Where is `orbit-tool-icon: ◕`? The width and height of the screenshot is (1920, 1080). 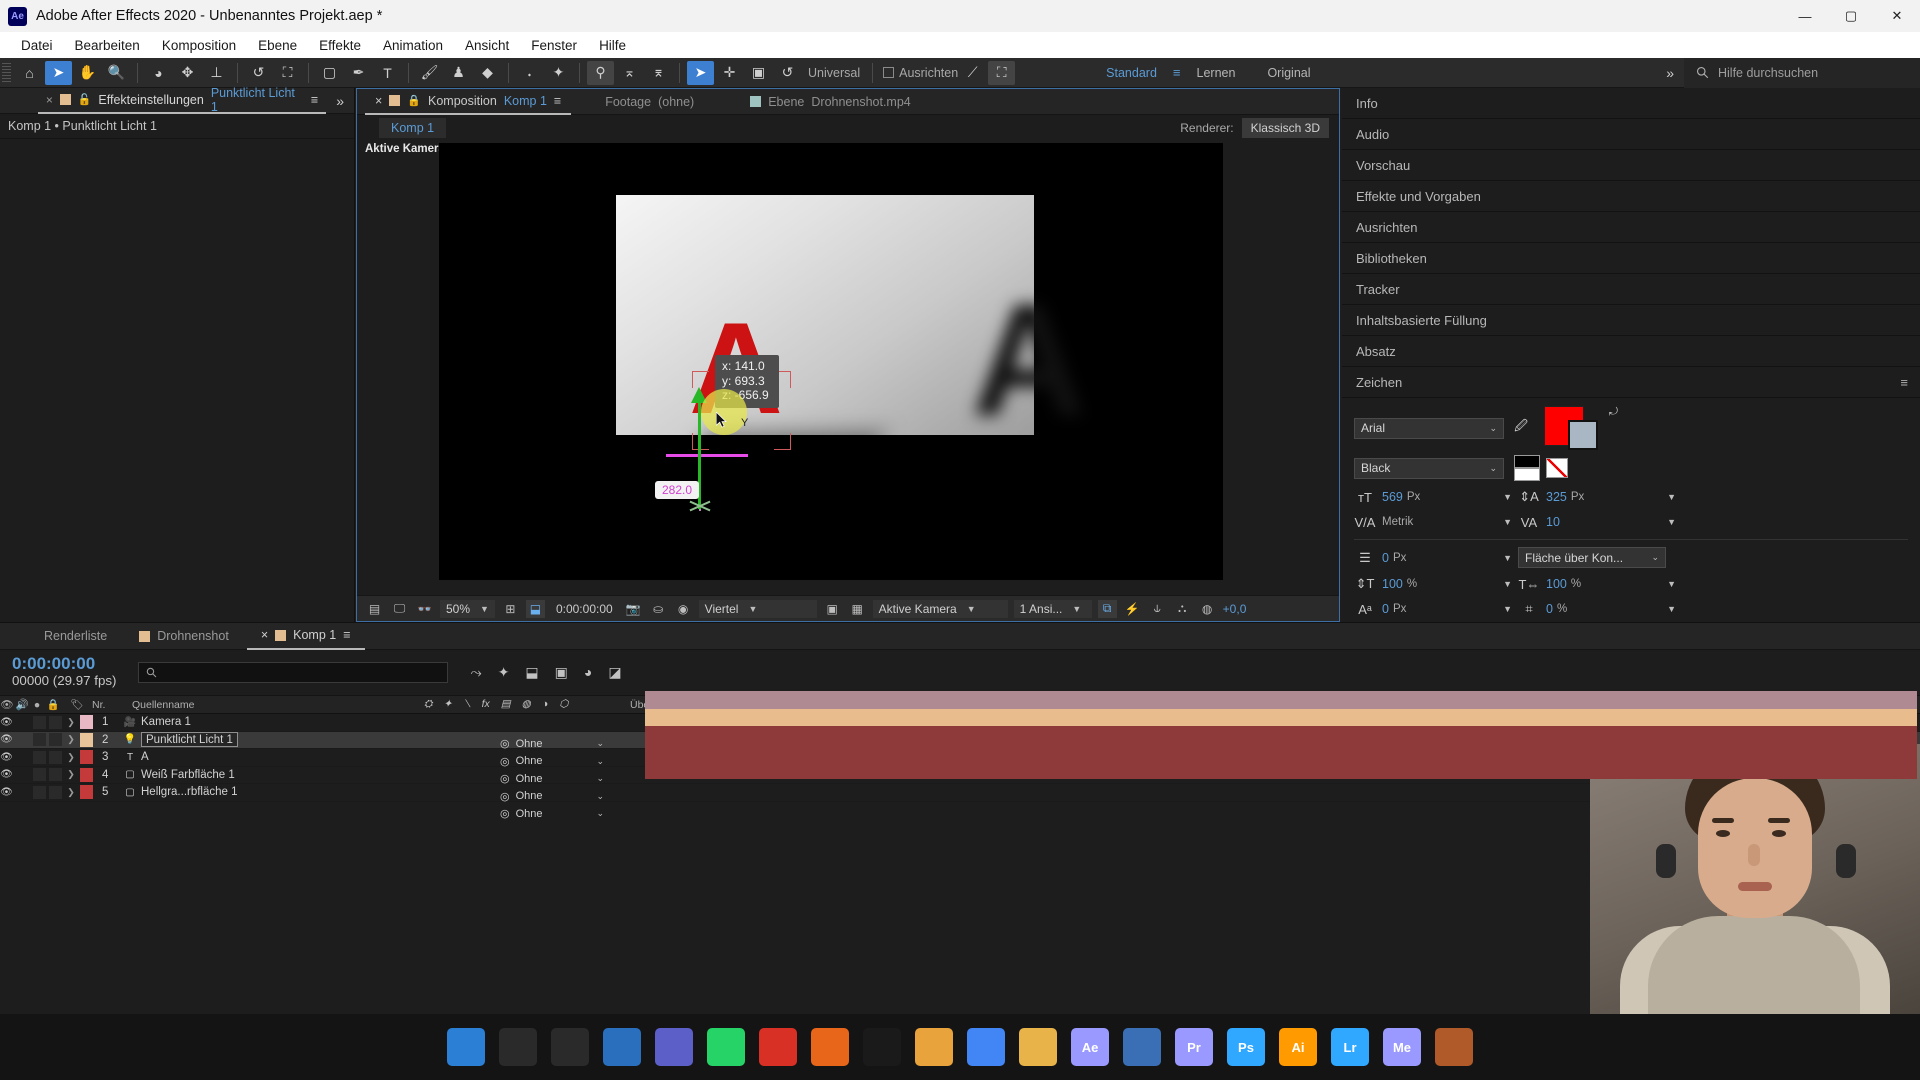 orbit-tool-icon: ◕ is located at coordinates (158, 73).